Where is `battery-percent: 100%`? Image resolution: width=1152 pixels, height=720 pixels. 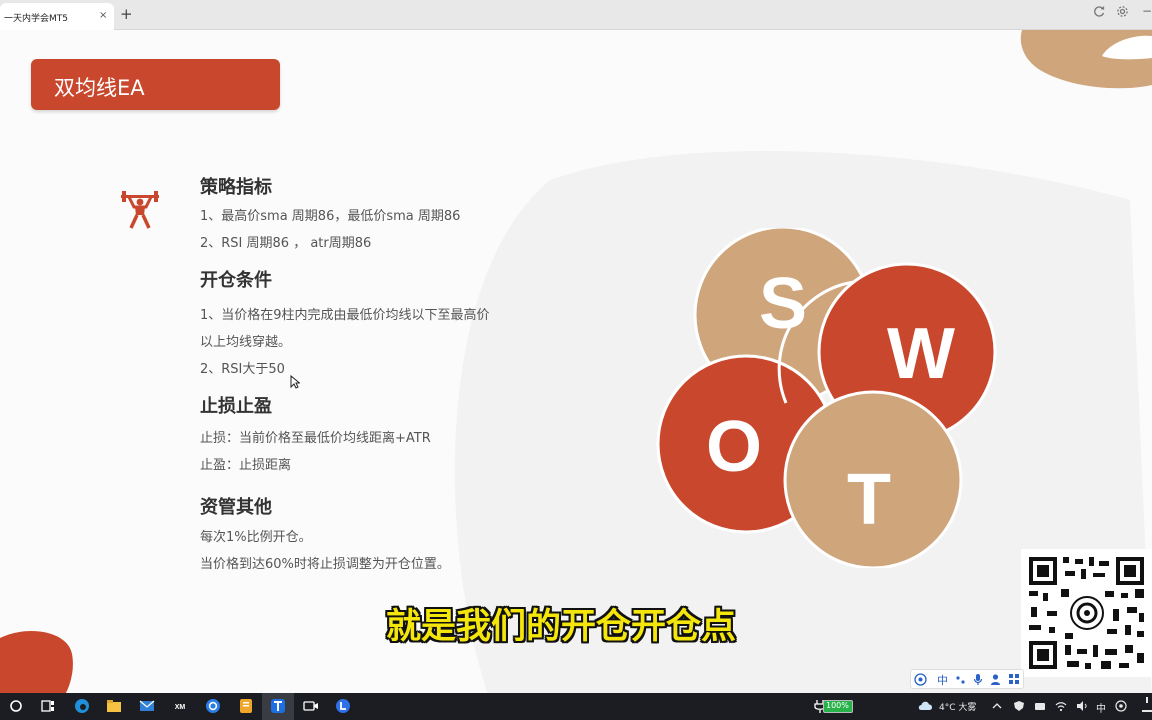 battery-percent: 100% is located at coordinates (837, 705).